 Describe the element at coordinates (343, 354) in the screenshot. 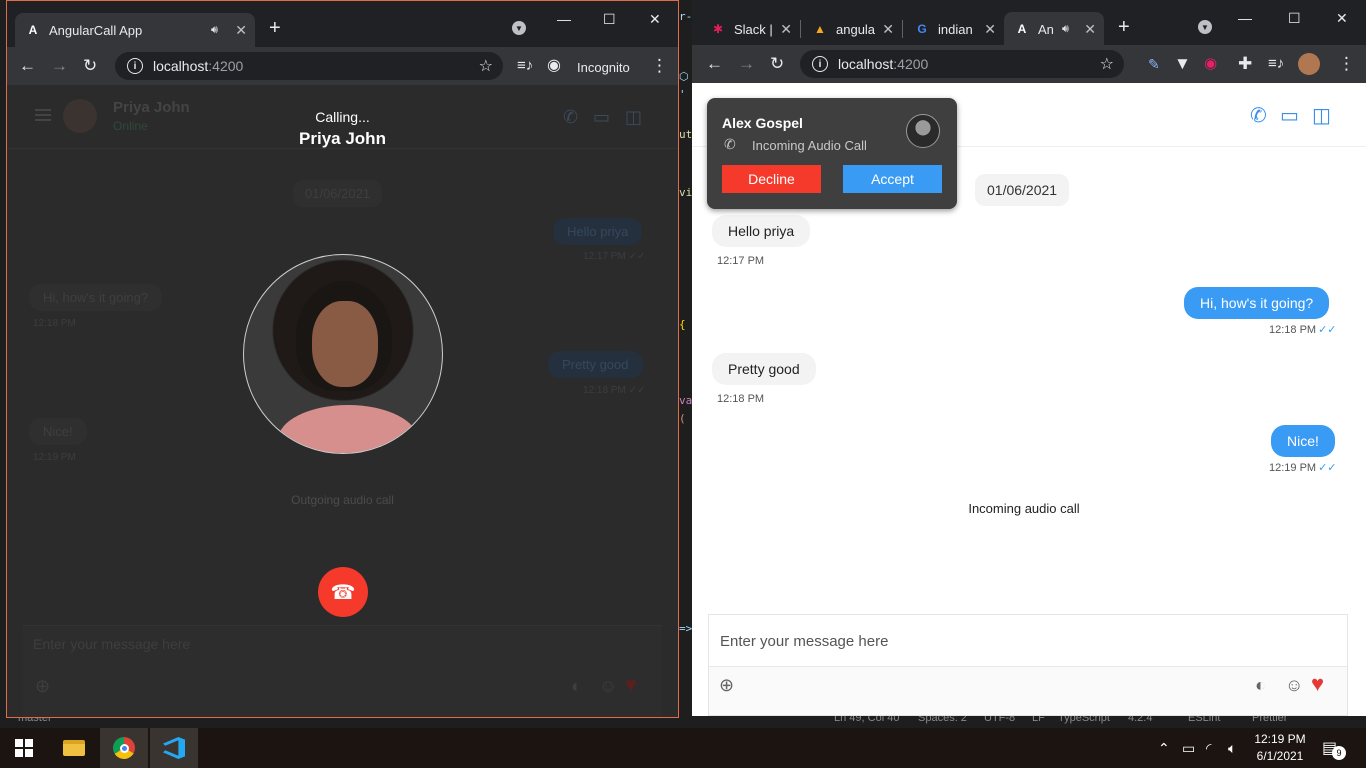

I see `callee-photo` at that location.